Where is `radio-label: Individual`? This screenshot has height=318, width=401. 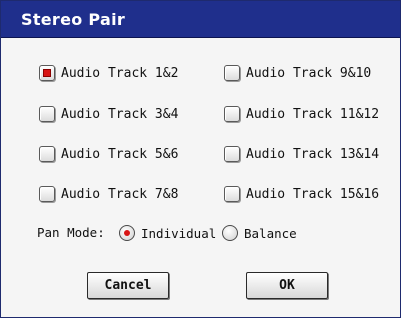 radio-label: Individual is located at coordinates (179, 233).